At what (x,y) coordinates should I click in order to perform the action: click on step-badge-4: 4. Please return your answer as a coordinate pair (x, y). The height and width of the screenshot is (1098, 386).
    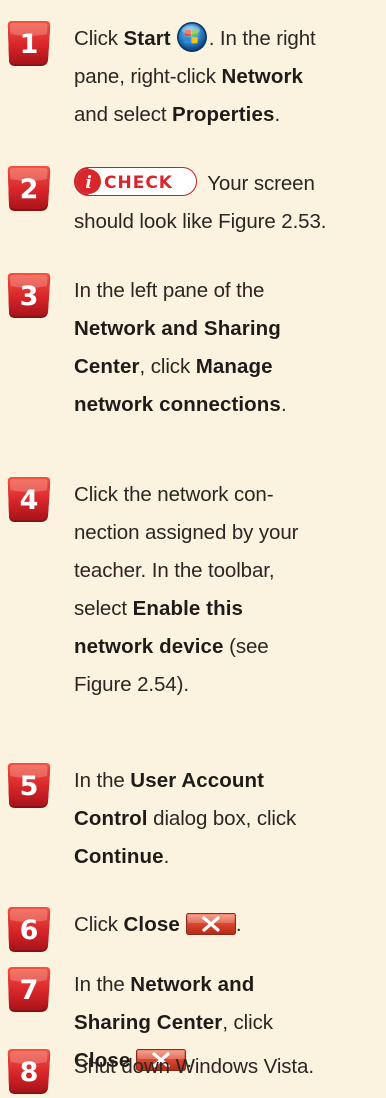
    Looking at the image, I should click on (29, 501).